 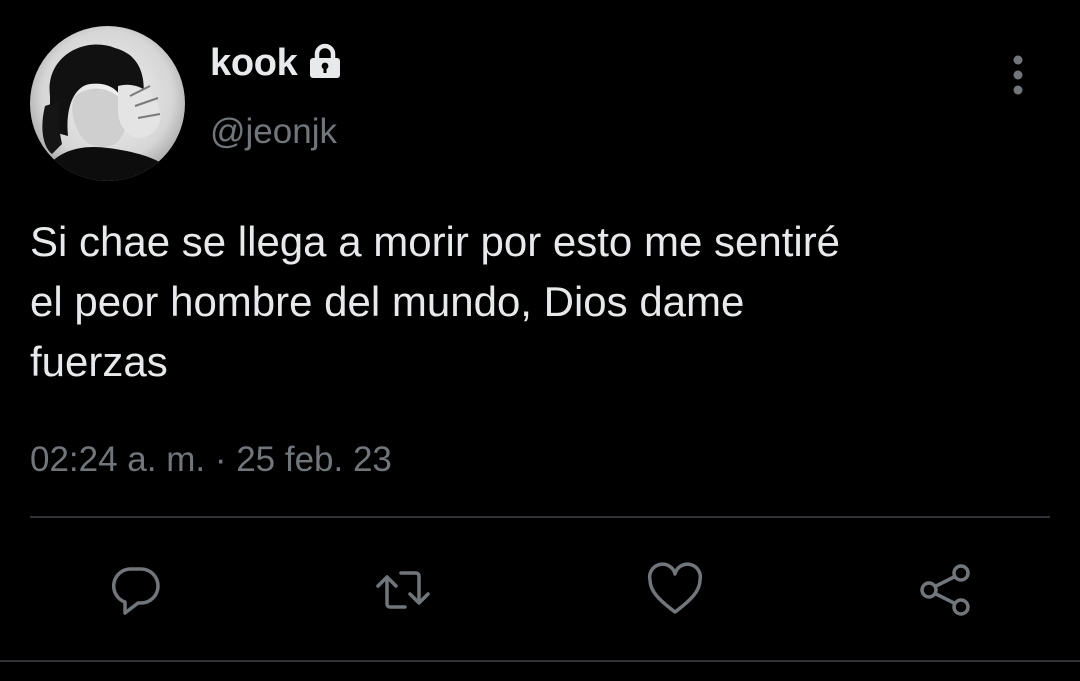 I want to click on display-name: kook, so click(x=254, y=63).